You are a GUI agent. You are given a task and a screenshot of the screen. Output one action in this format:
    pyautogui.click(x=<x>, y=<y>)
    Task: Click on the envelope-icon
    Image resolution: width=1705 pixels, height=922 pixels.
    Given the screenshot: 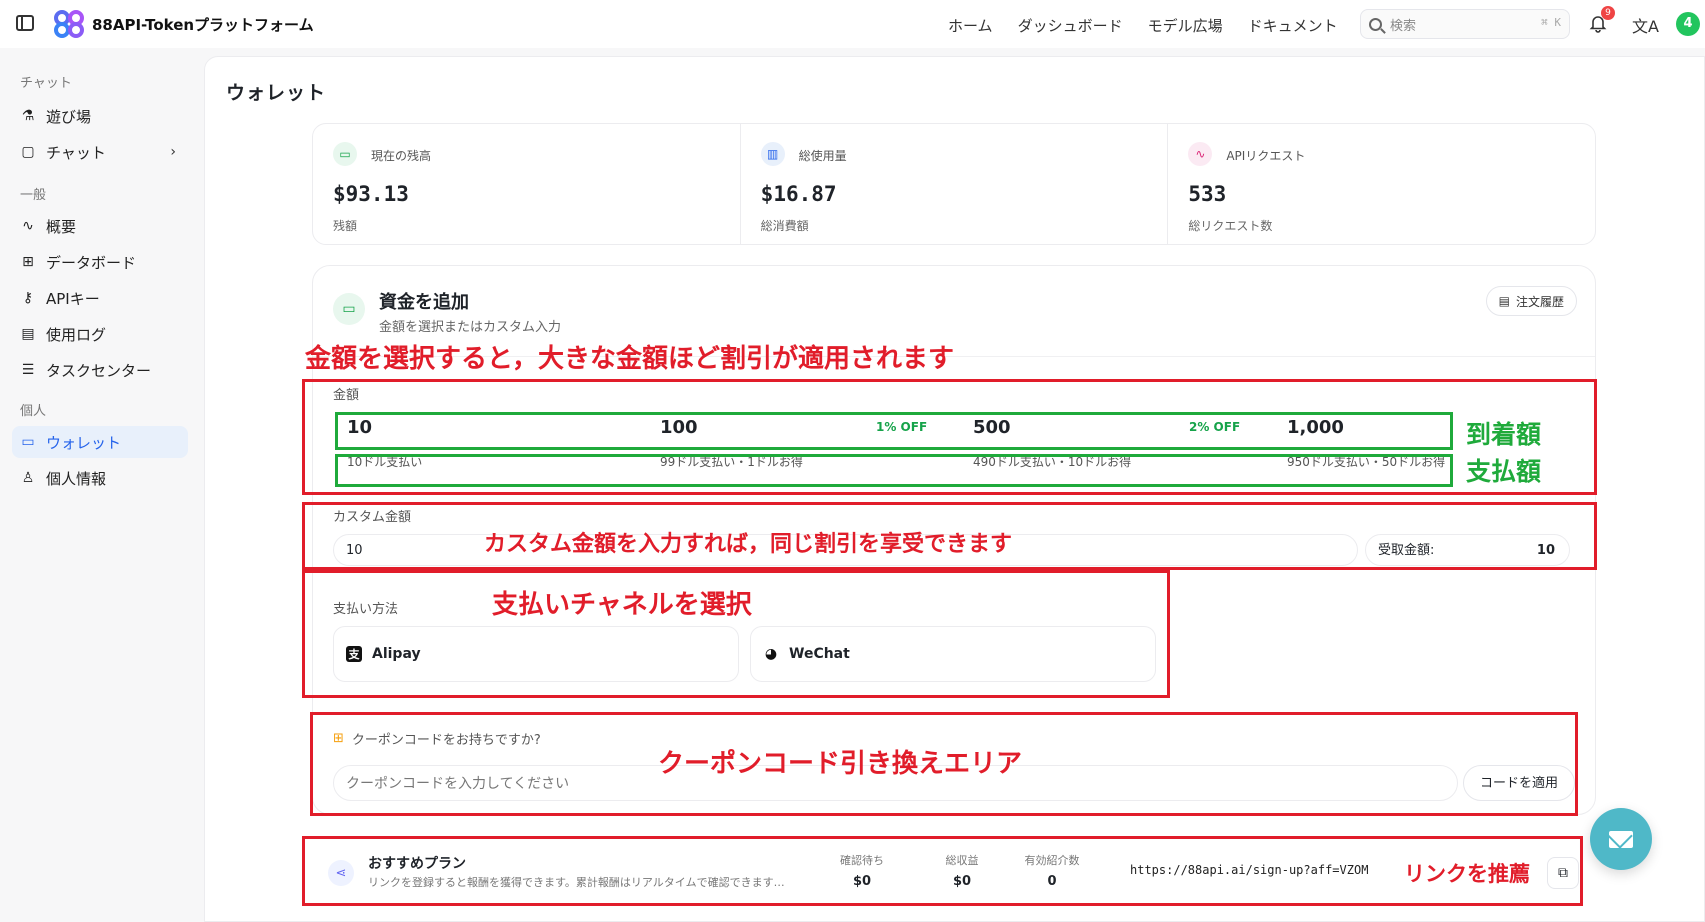 What is the action you would take?
    pyautogui.click(x=1621, y=839)
    